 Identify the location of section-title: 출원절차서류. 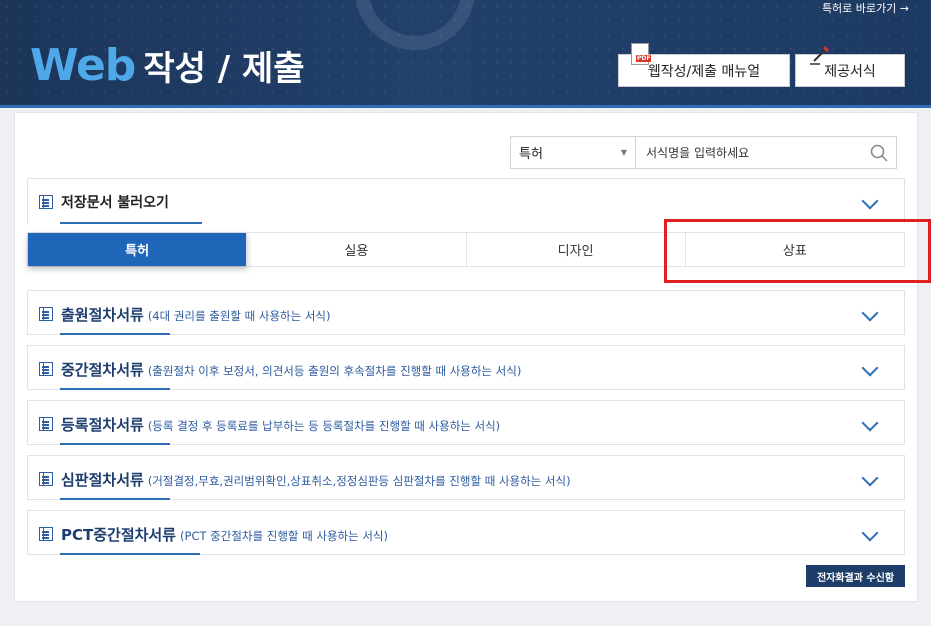
(102, 315).